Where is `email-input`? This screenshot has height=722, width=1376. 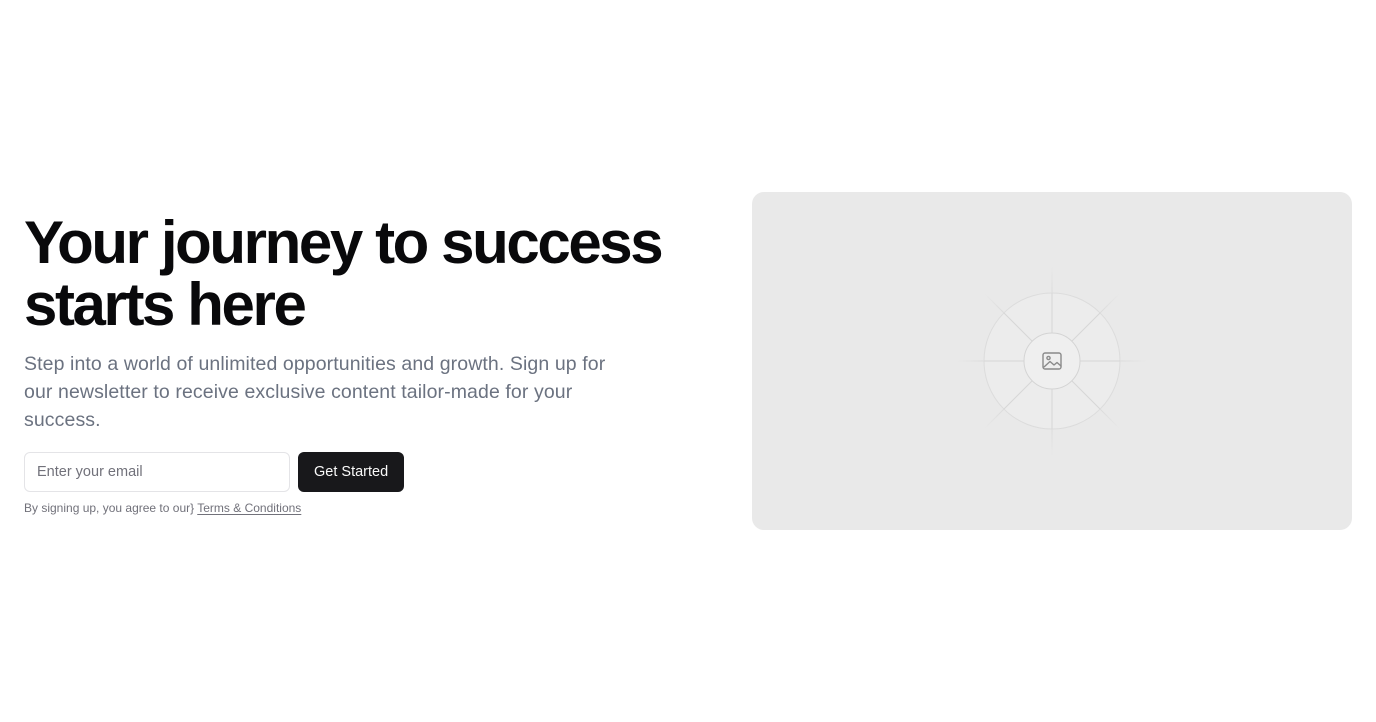
email-input is located at coordinates (157, 472).